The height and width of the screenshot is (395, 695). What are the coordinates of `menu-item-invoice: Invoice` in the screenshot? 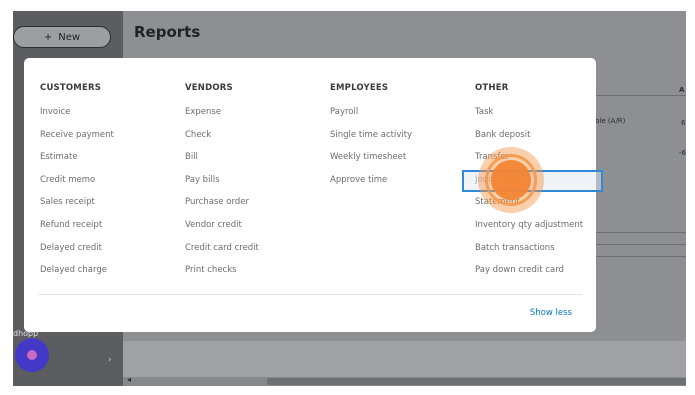 It's located at (77, 118).